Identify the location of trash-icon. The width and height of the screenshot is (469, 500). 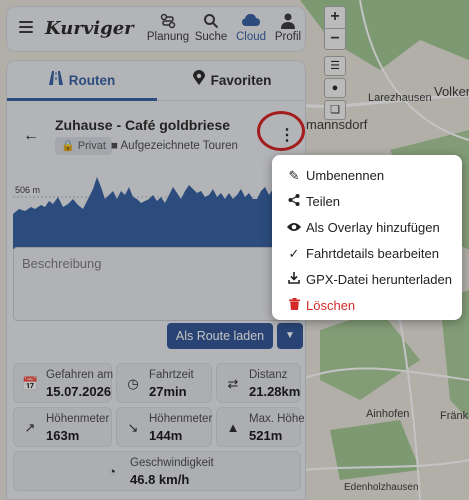
(294, 305).